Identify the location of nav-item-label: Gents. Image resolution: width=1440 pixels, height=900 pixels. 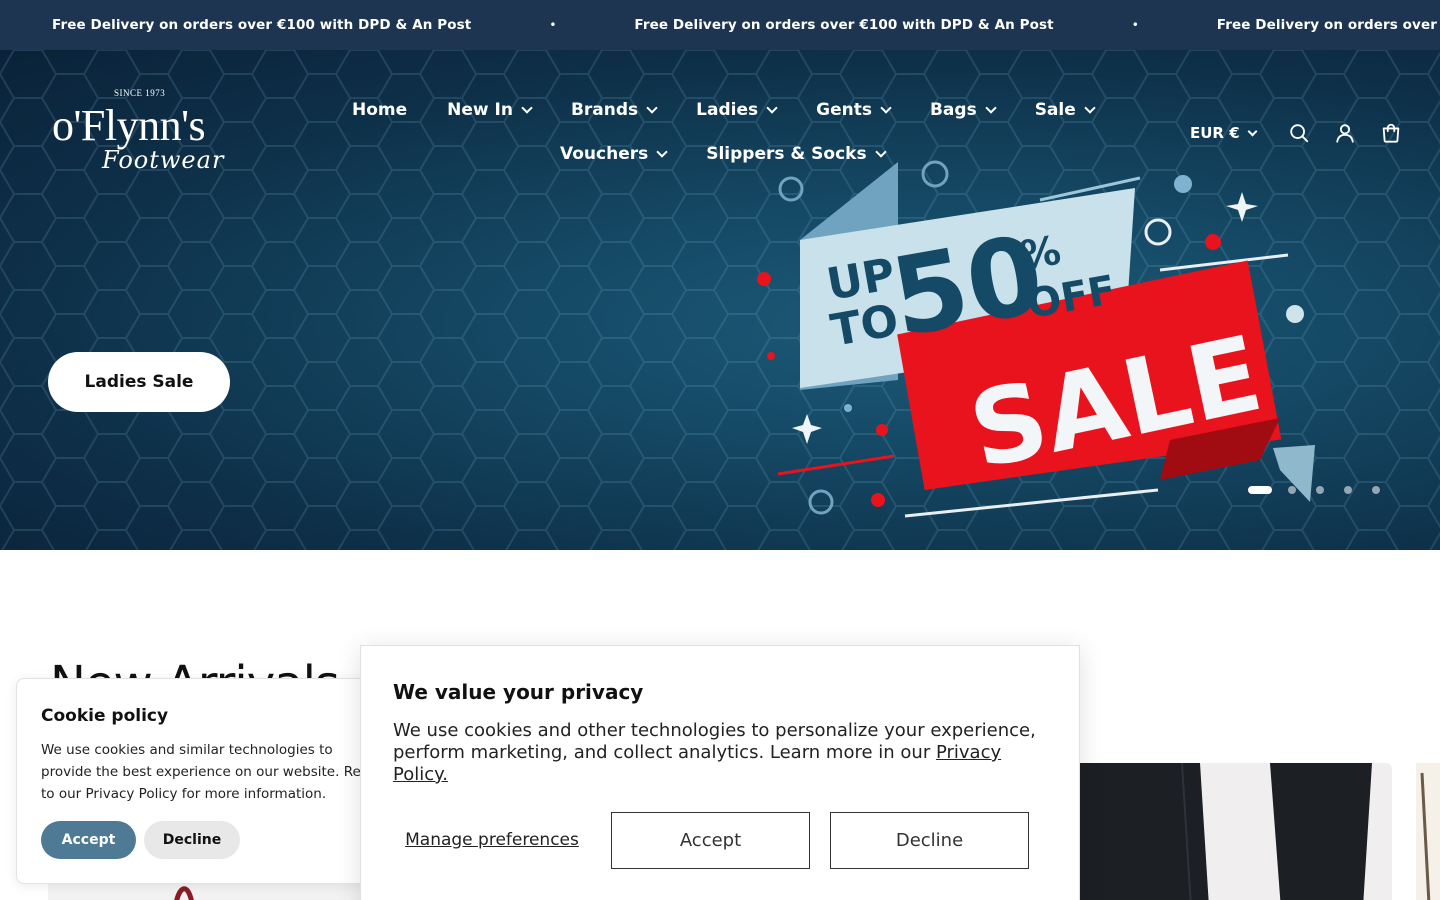
(844, 110).